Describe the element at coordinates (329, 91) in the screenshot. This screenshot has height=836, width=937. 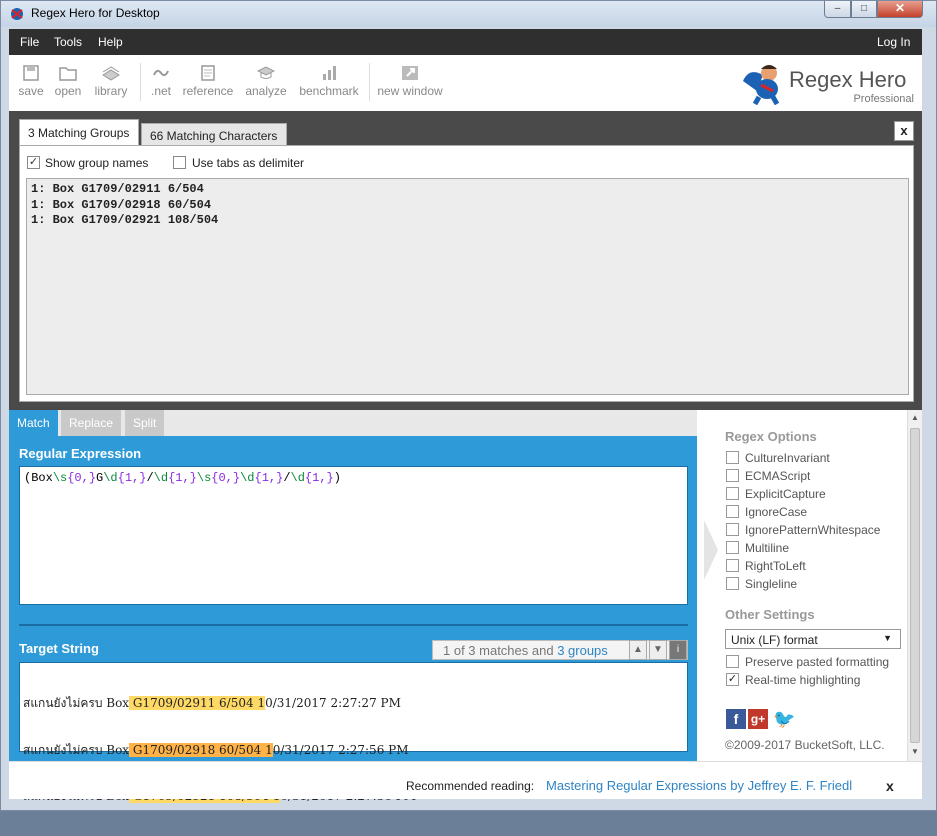
I see `toolbar-benchmark-label: benchmark` at that location.